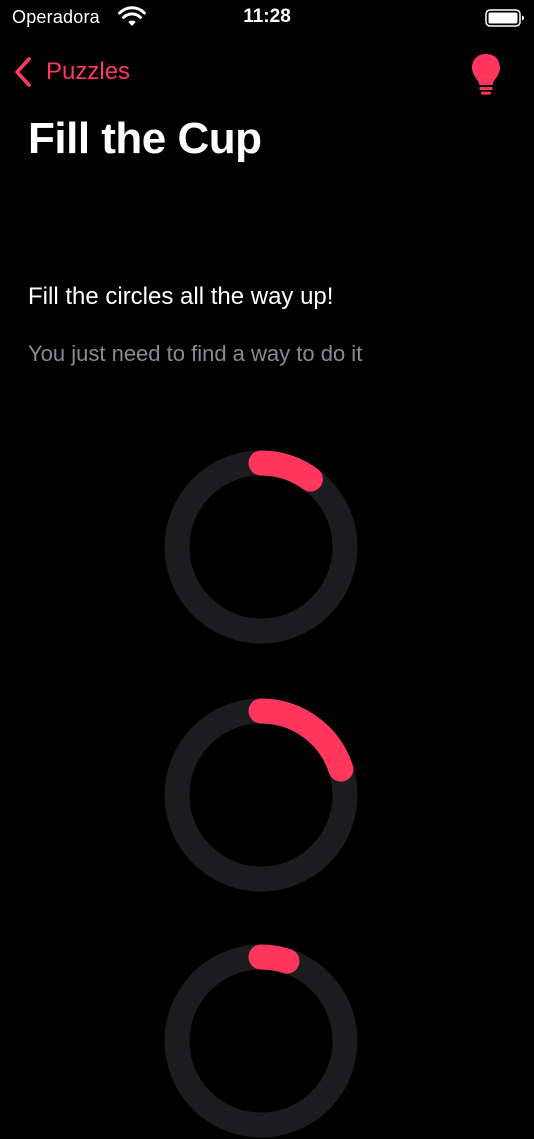 This screenshot has height=1139, width=534. Describe the element at coordinates (267, 72) in the screenshot. I see `navigation-bar: Puzzles` at that location.